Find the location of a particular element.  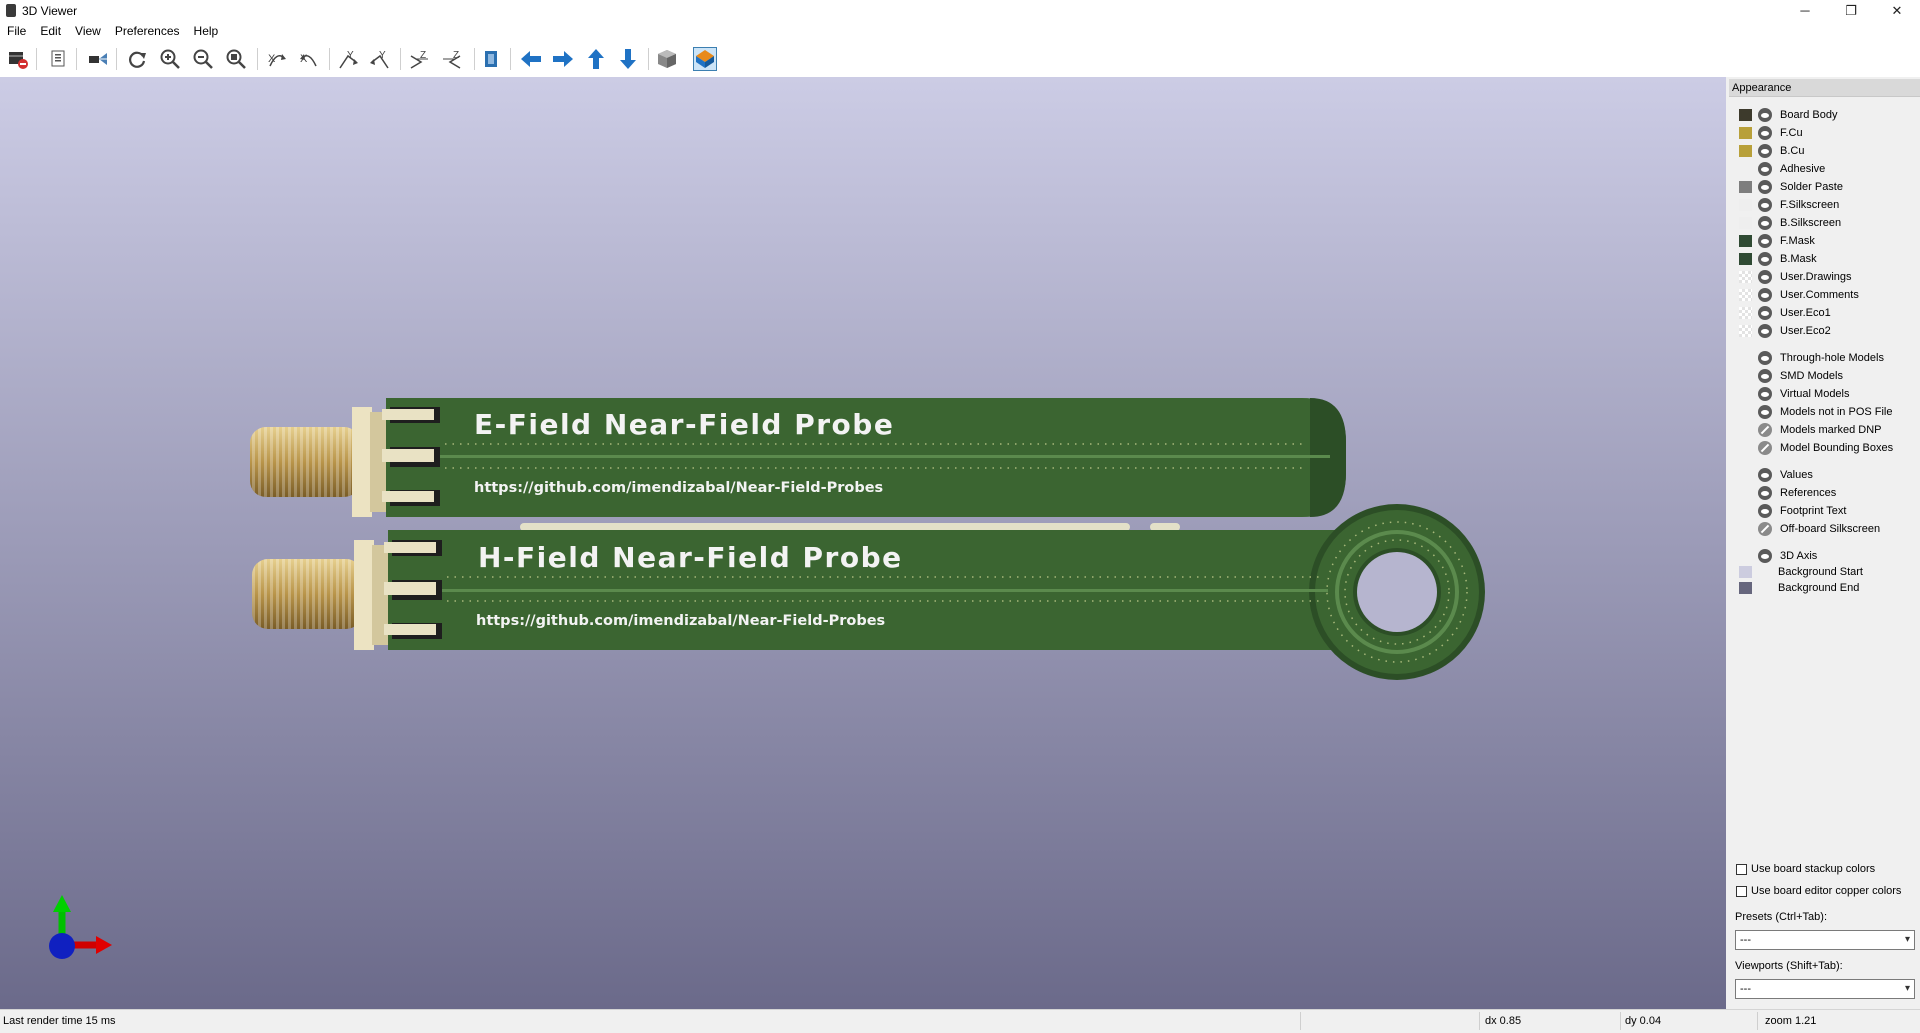

layer-row-f-cu: F.Cu is located at coordinates (1824, 133).